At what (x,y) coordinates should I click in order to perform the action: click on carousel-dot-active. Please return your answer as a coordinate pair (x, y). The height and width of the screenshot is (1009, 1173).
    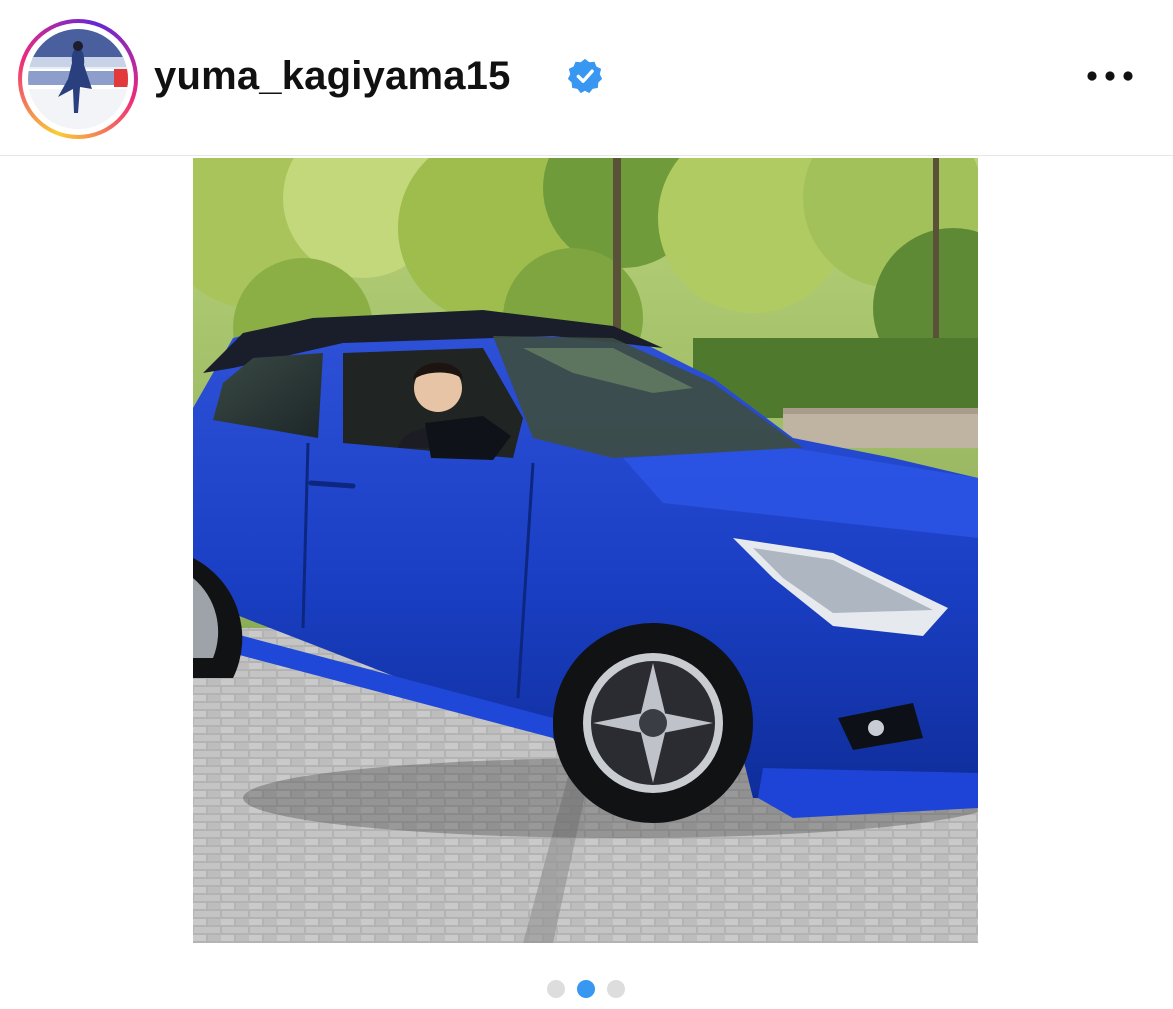
    Looking at the image, I should click on (586, 989).